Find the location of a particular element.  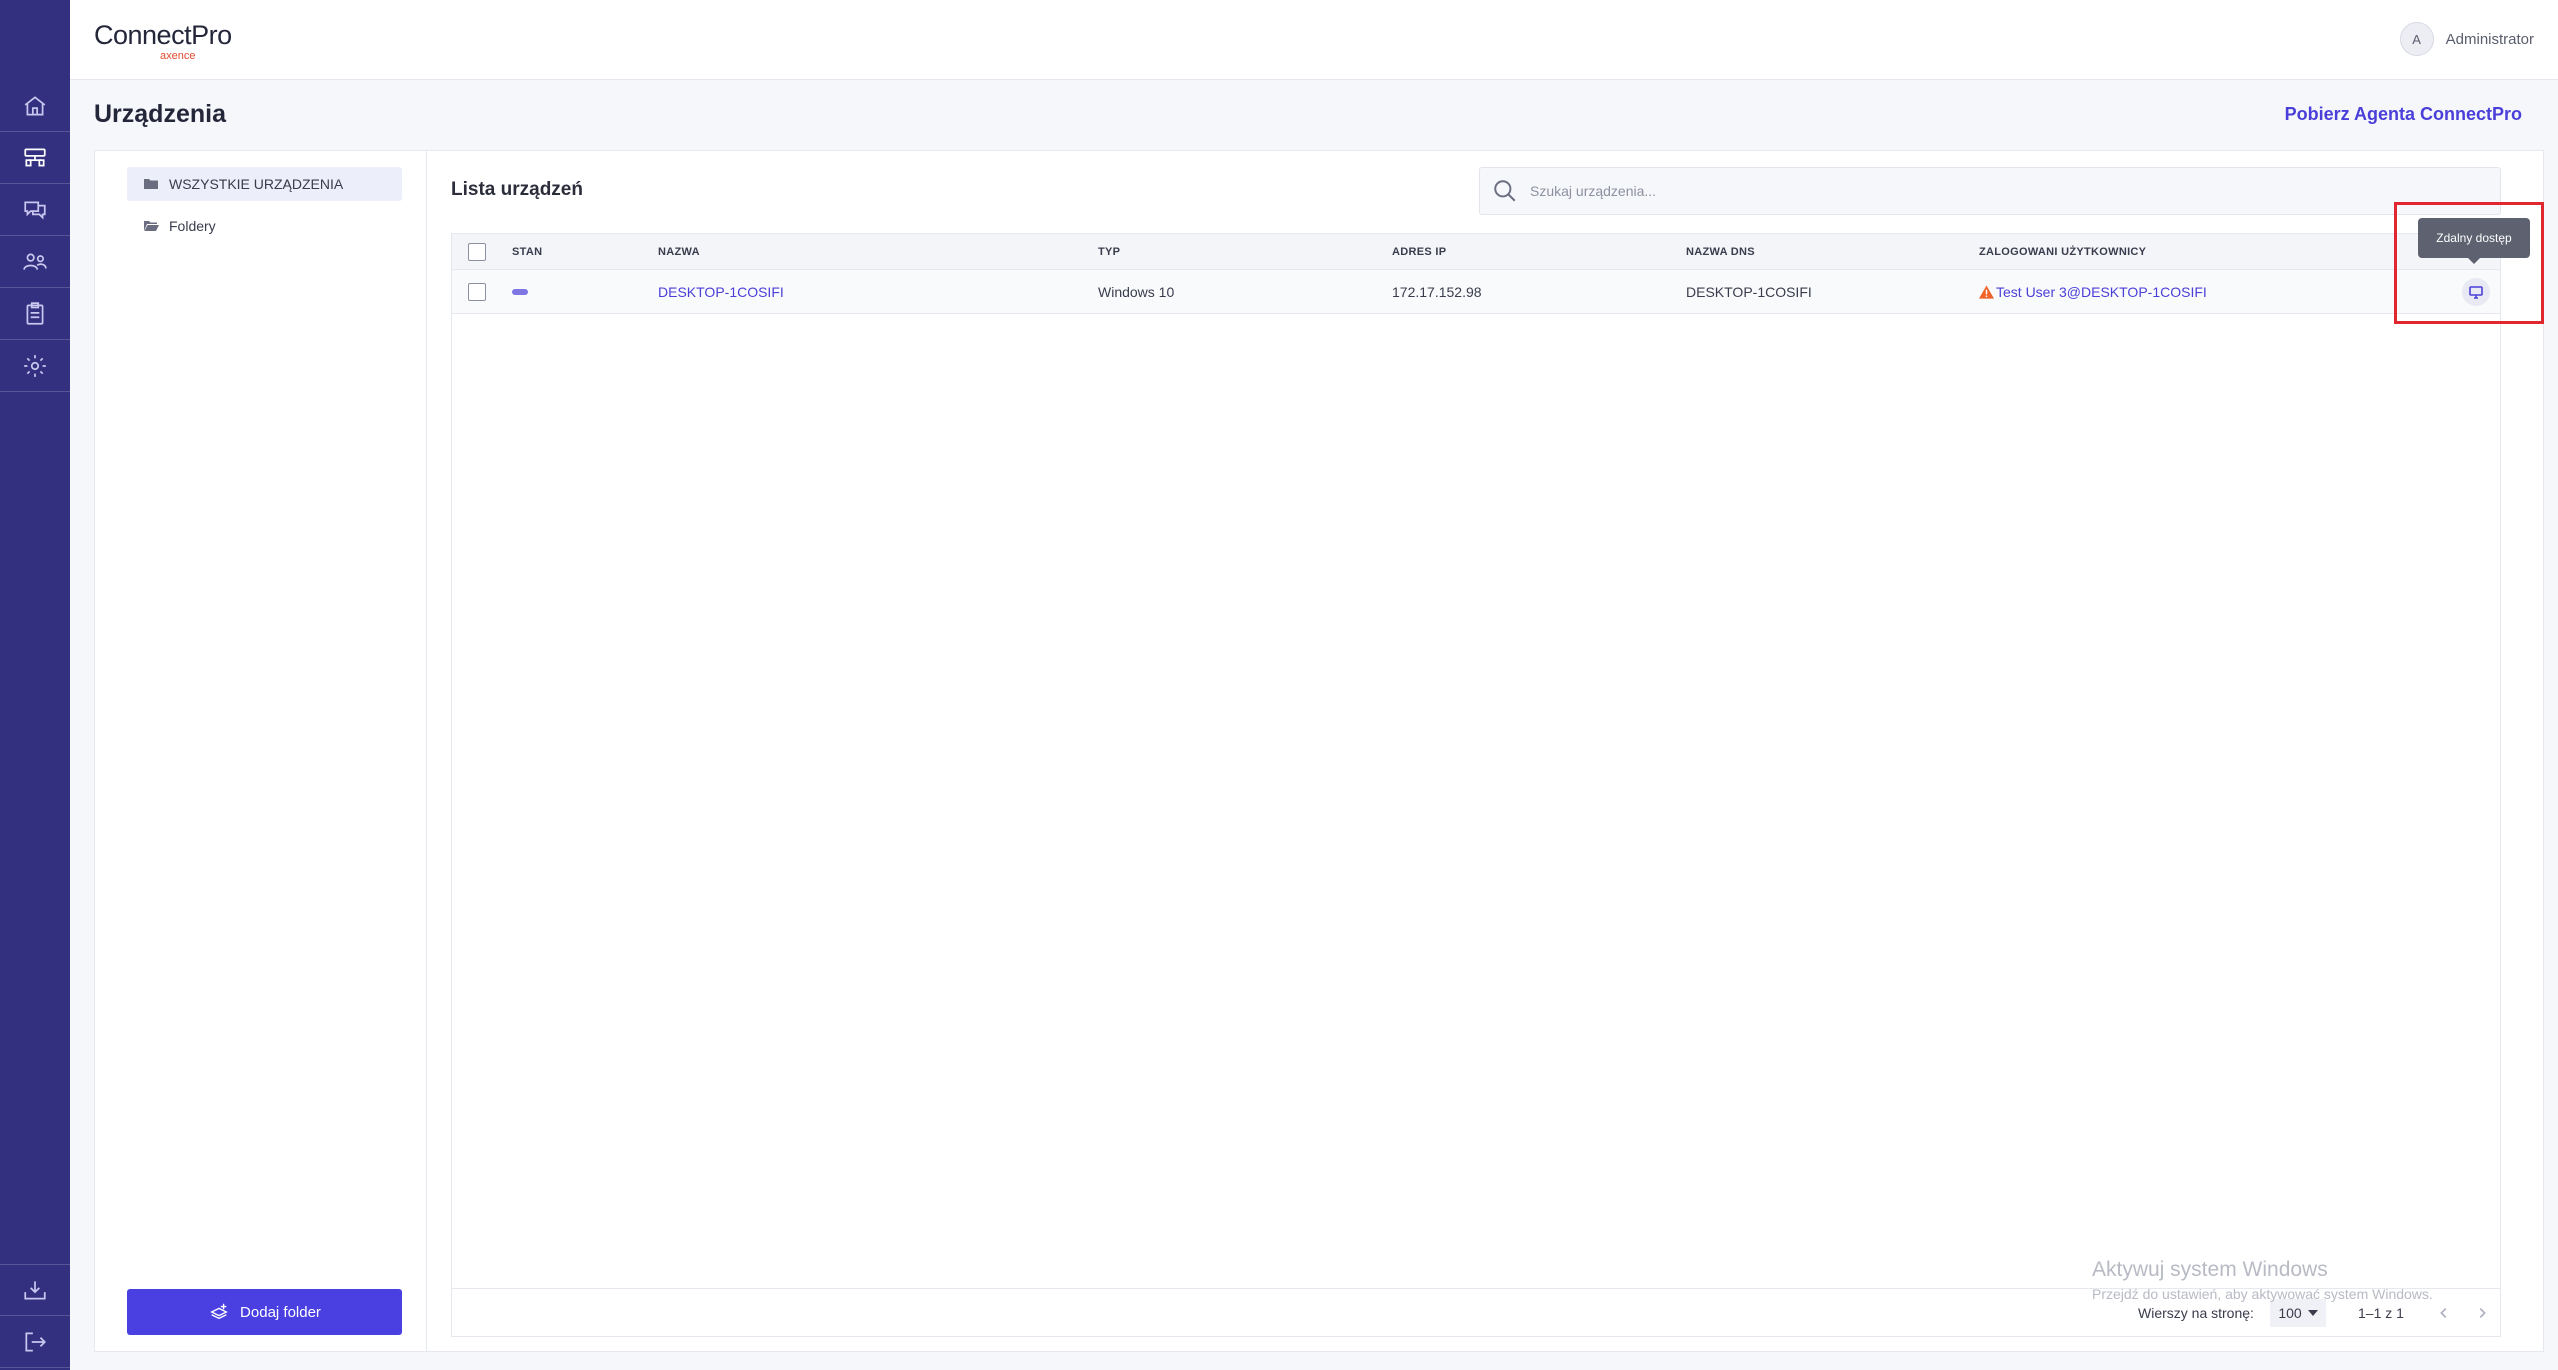

logo-main: ConnectPro is located at coordinates (163, 35).